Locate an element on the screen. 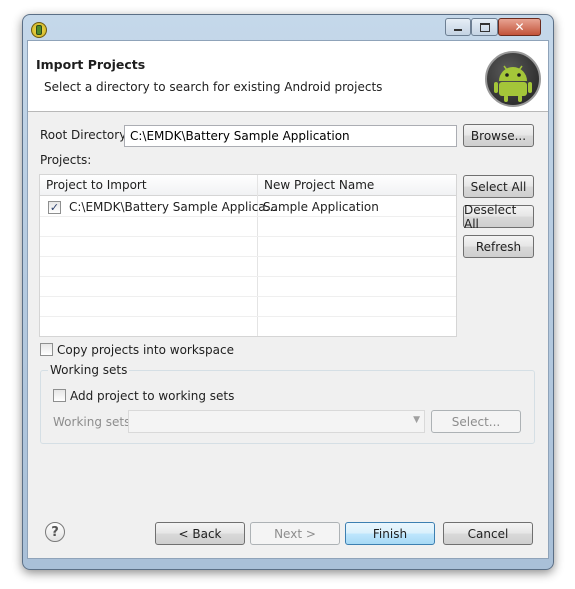  working-sets-dropdown: ▼ is located at coordinates (276, 421).